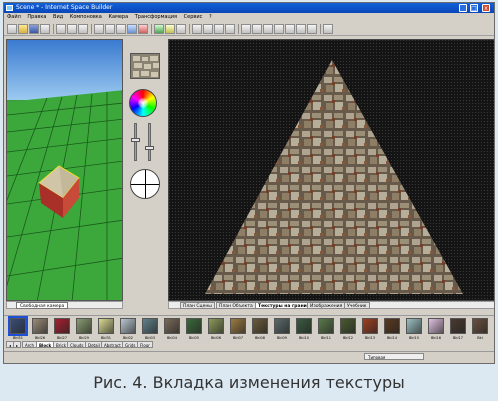  What do you see at coordinates (170, 29) in the screenshot?
I see `pick-icon` at bounding box center [170, 29].